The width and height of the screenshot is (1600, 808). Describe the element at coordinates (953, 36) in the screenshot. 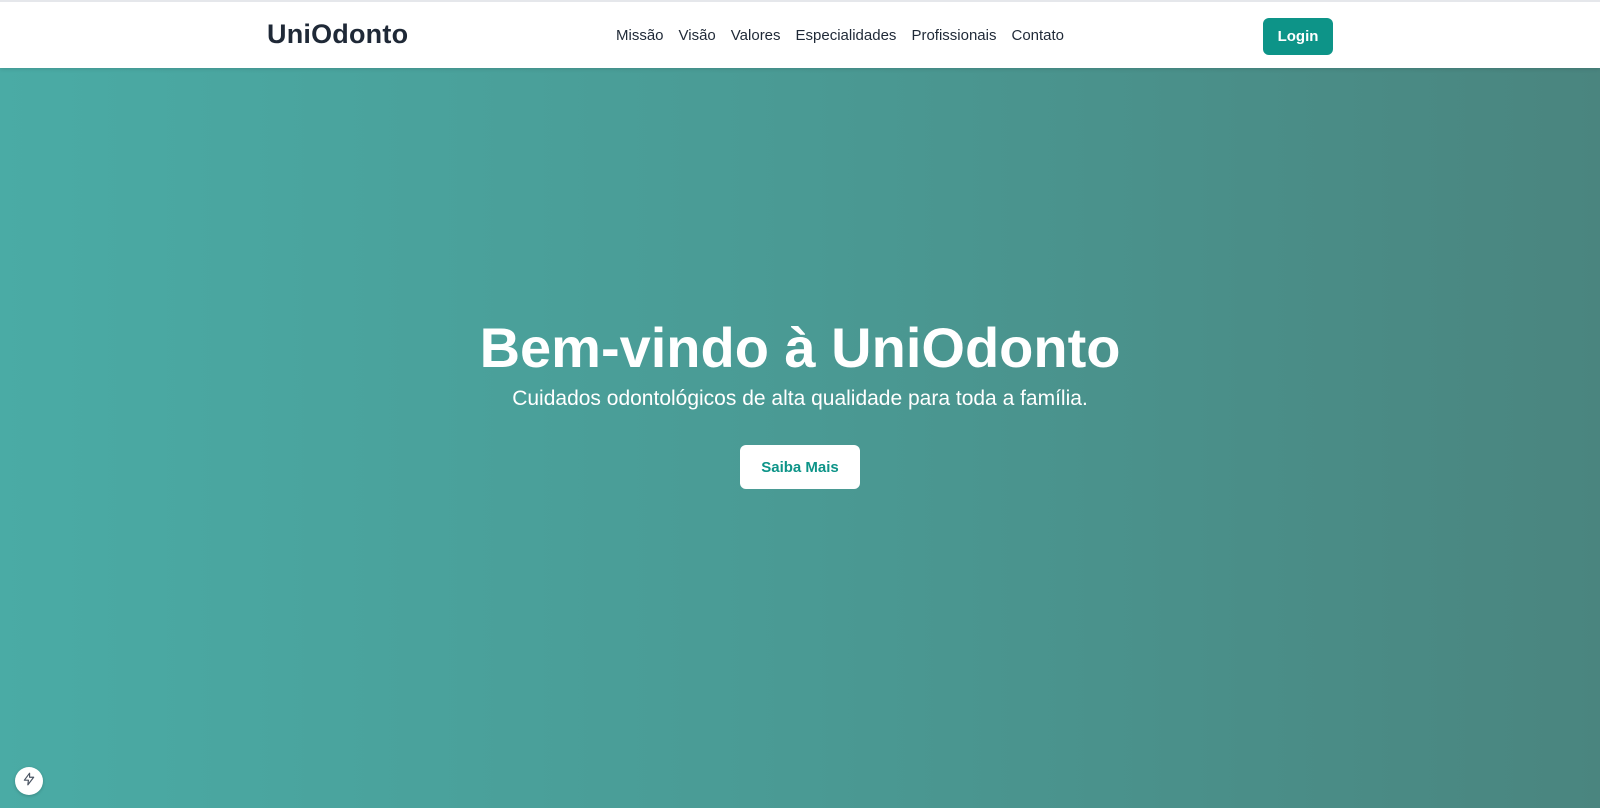

I see `nav-item-profissionais: Profissionais` at that location.